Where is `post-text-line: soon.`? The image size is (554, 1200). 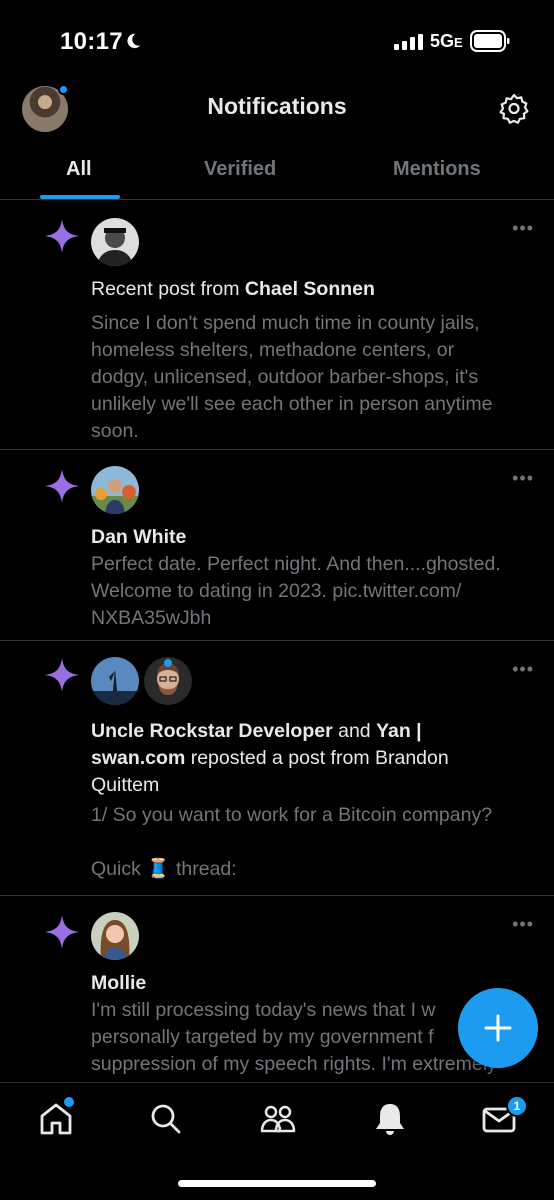 post-text-line: soon. is located at coordinates (115, 431).